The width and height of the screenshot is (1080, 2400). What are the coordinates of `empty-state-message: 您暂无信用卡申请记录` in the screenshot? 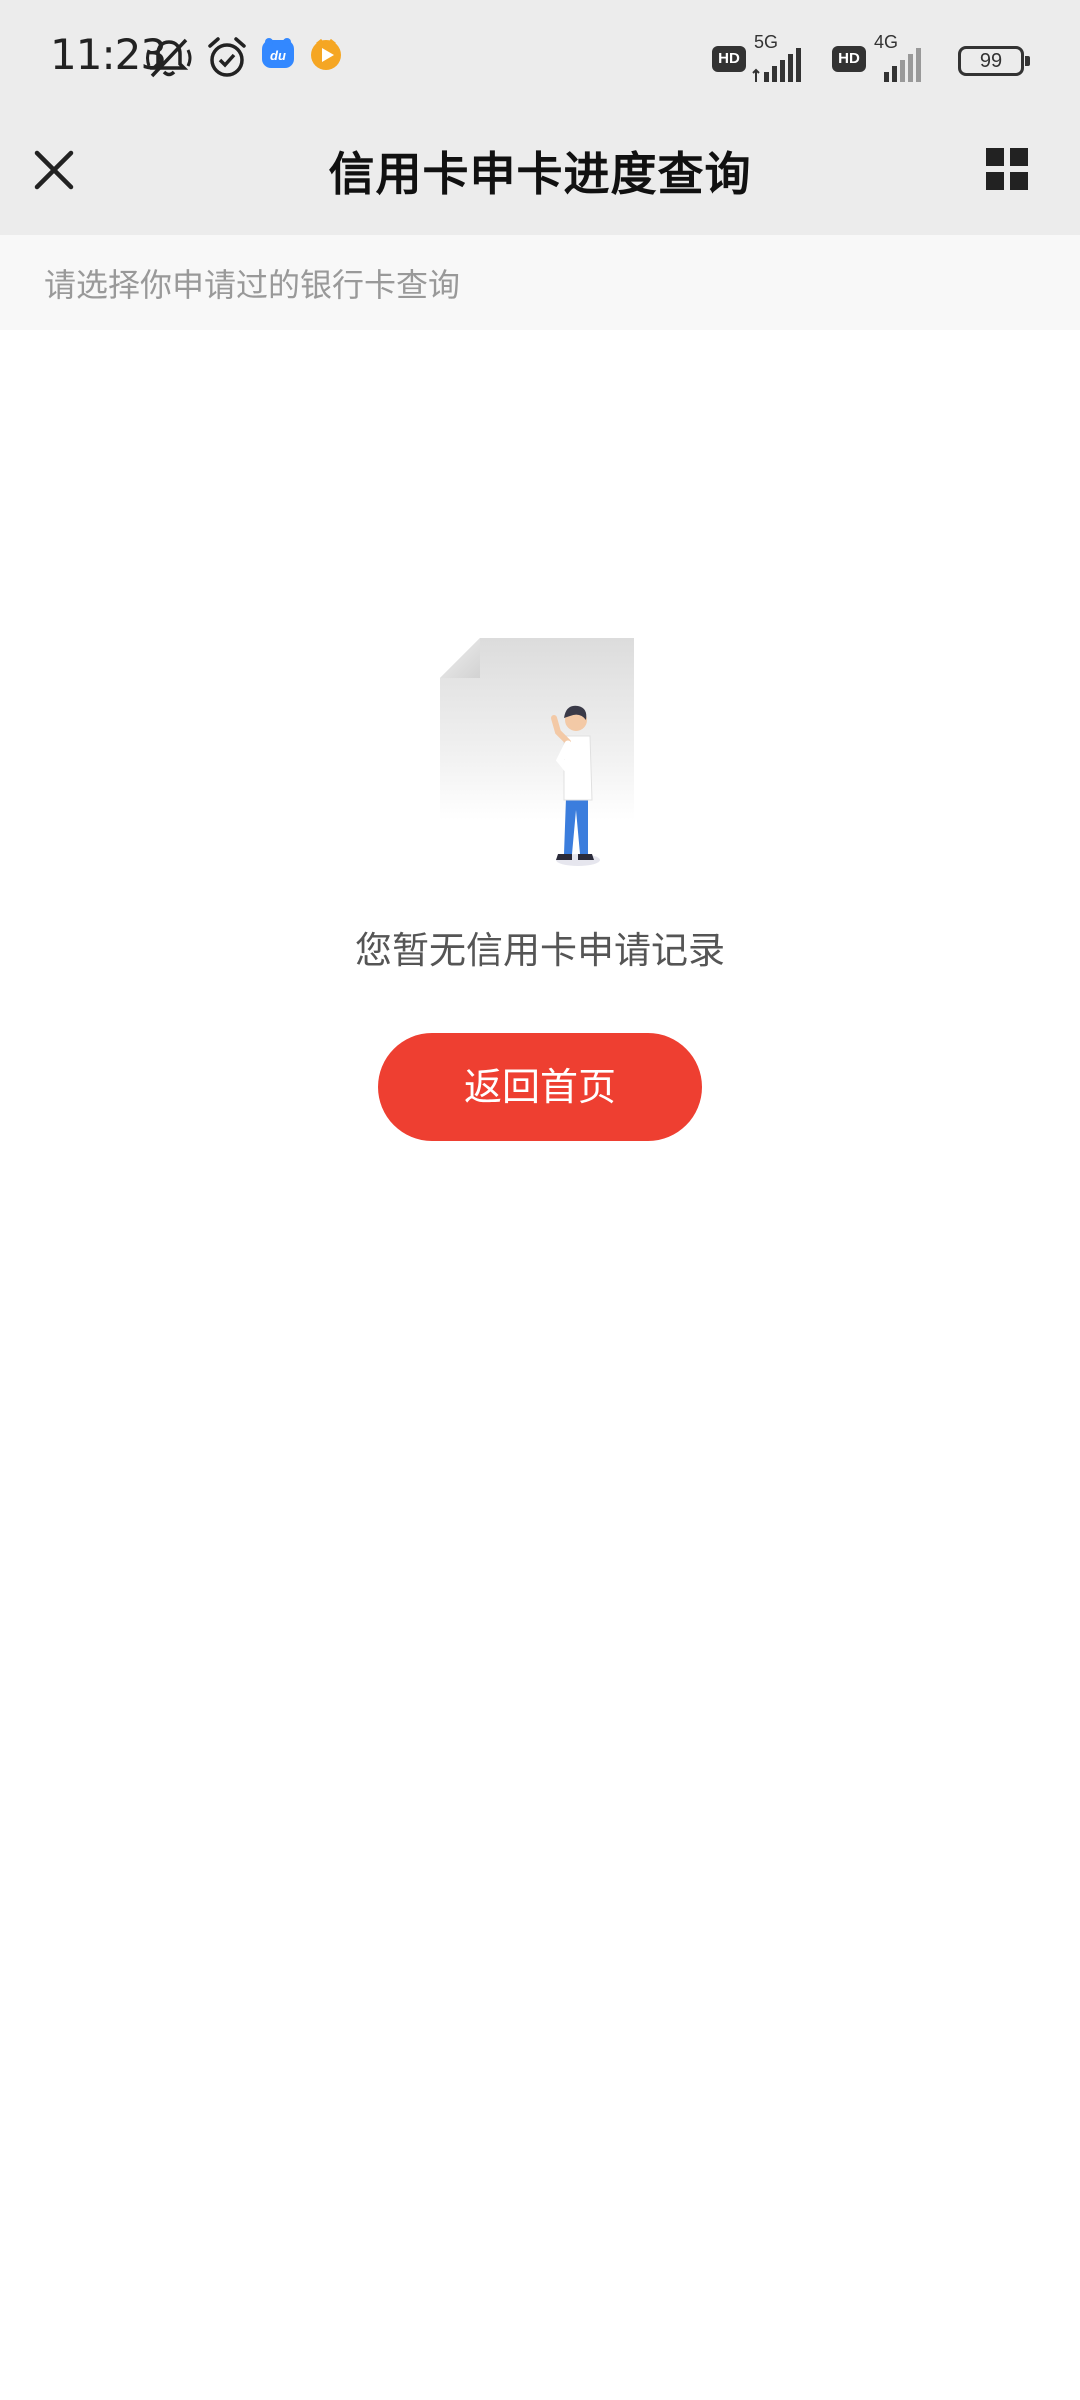 It's located at (540, 950).